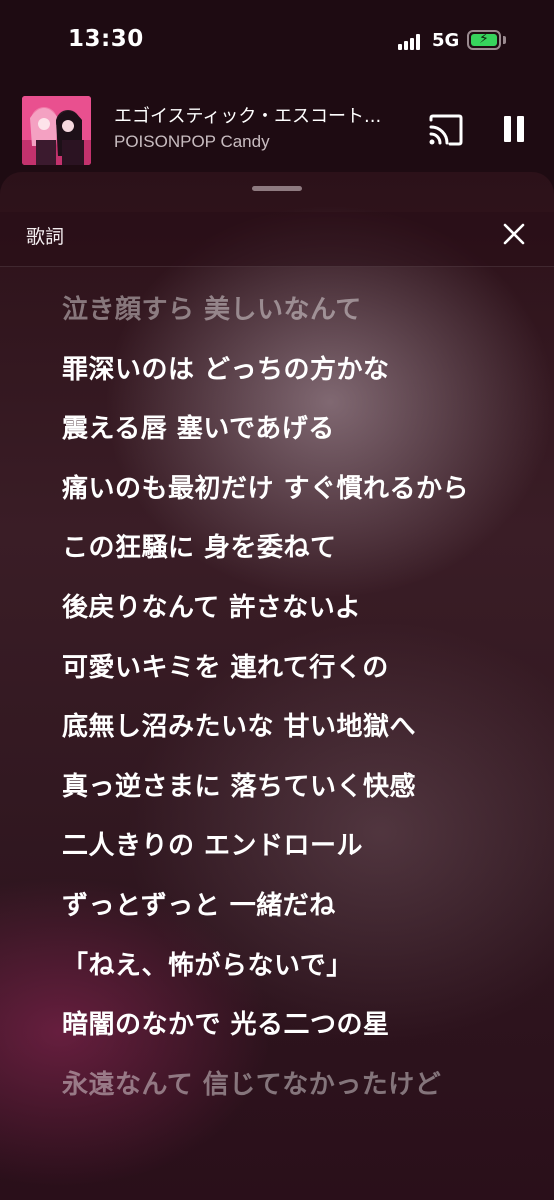  I want to click on network-label: 5G, so click(446, 40).